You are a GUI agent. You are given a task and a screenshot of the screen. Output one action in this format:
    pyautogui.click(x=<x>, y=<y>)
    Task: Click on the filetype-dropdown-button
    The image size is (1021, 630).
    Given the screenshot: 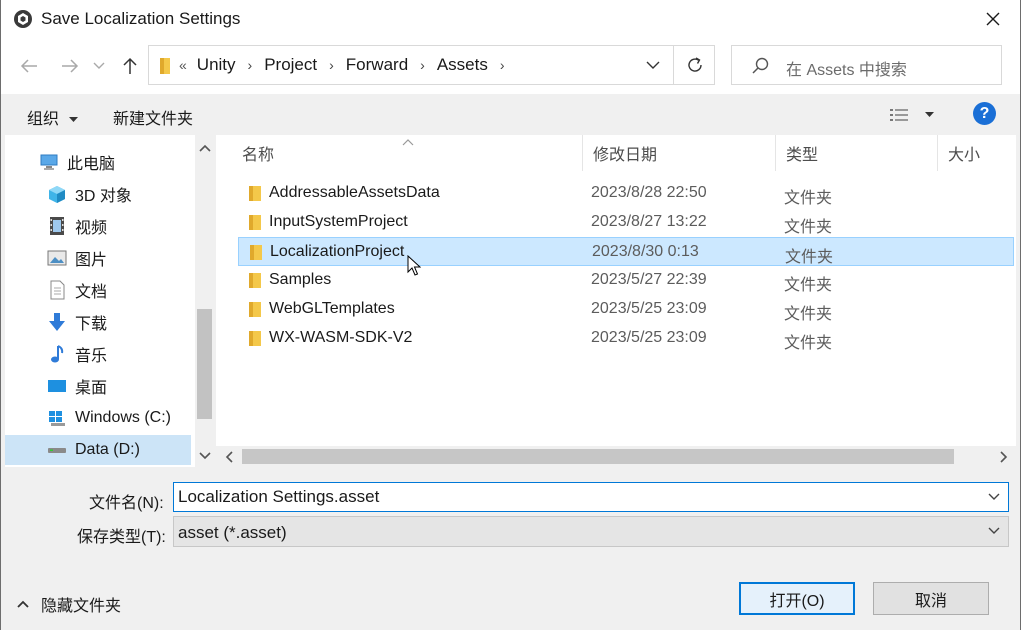 What is the action you would take?
    pyautogui.click(x=994, y=531)
    